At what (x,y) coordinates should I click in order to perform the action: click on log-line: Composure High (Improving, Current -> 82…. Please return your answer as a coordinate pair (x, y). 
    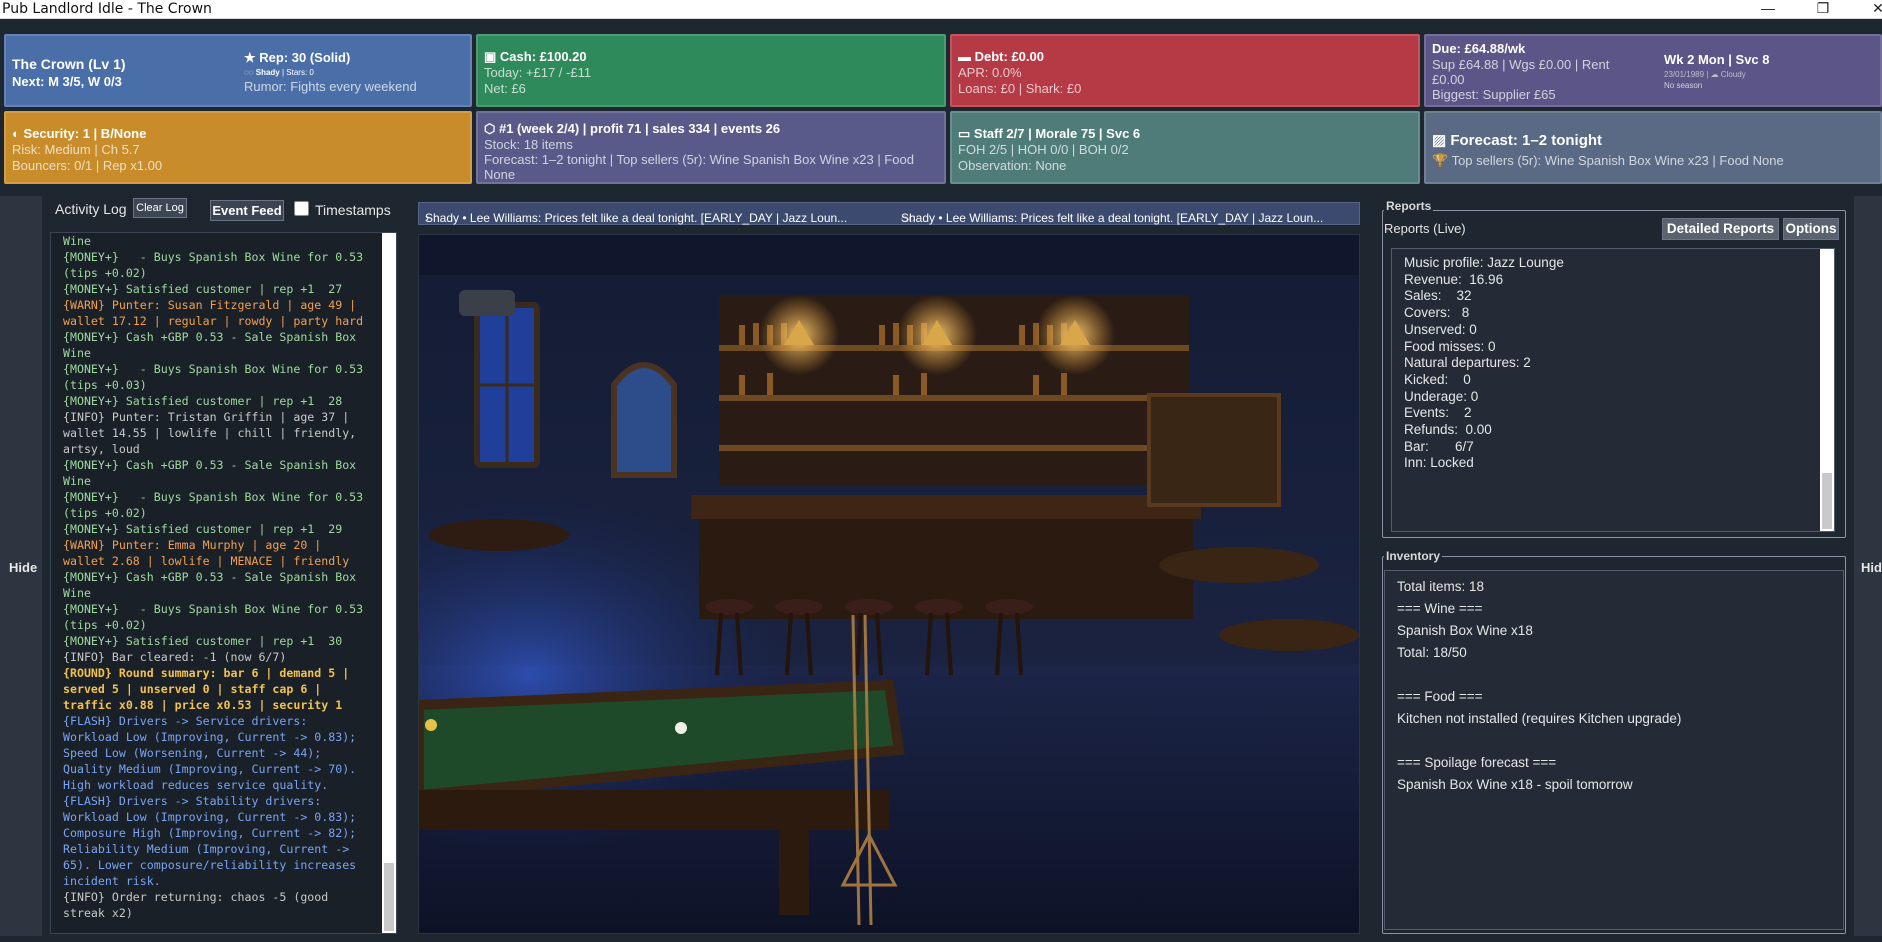
    Looking at the image, I should click on (210, 833).